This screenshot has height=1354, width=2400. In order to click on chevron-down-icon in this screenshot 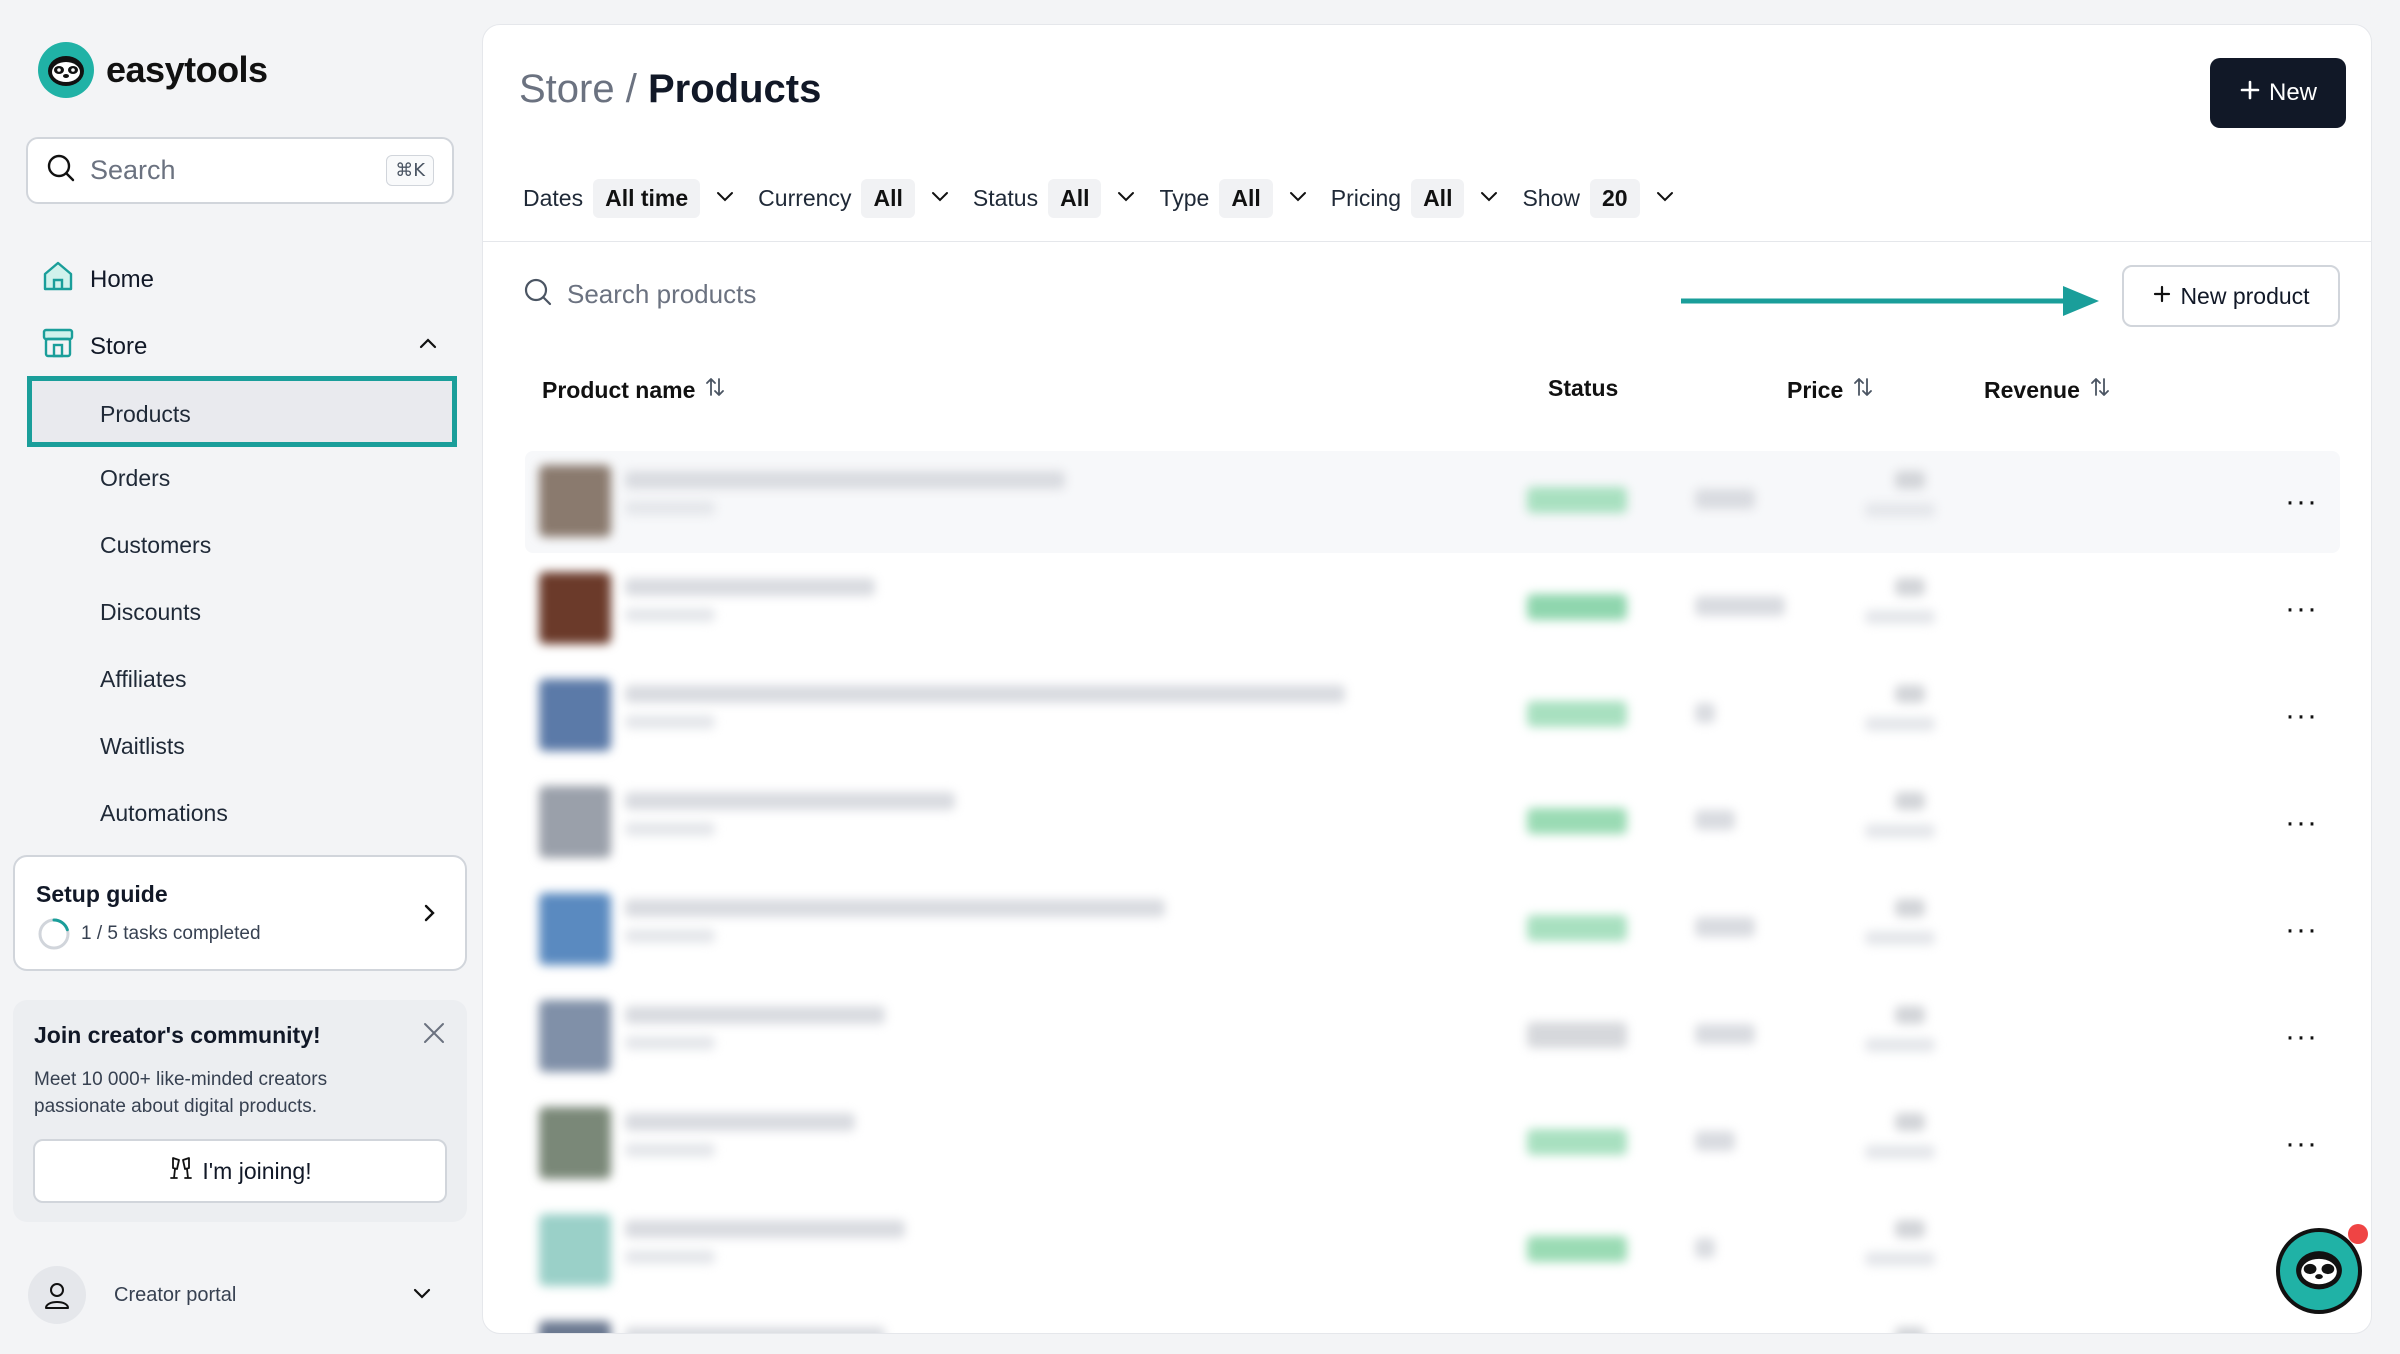, I will do `click(940, 199)`.